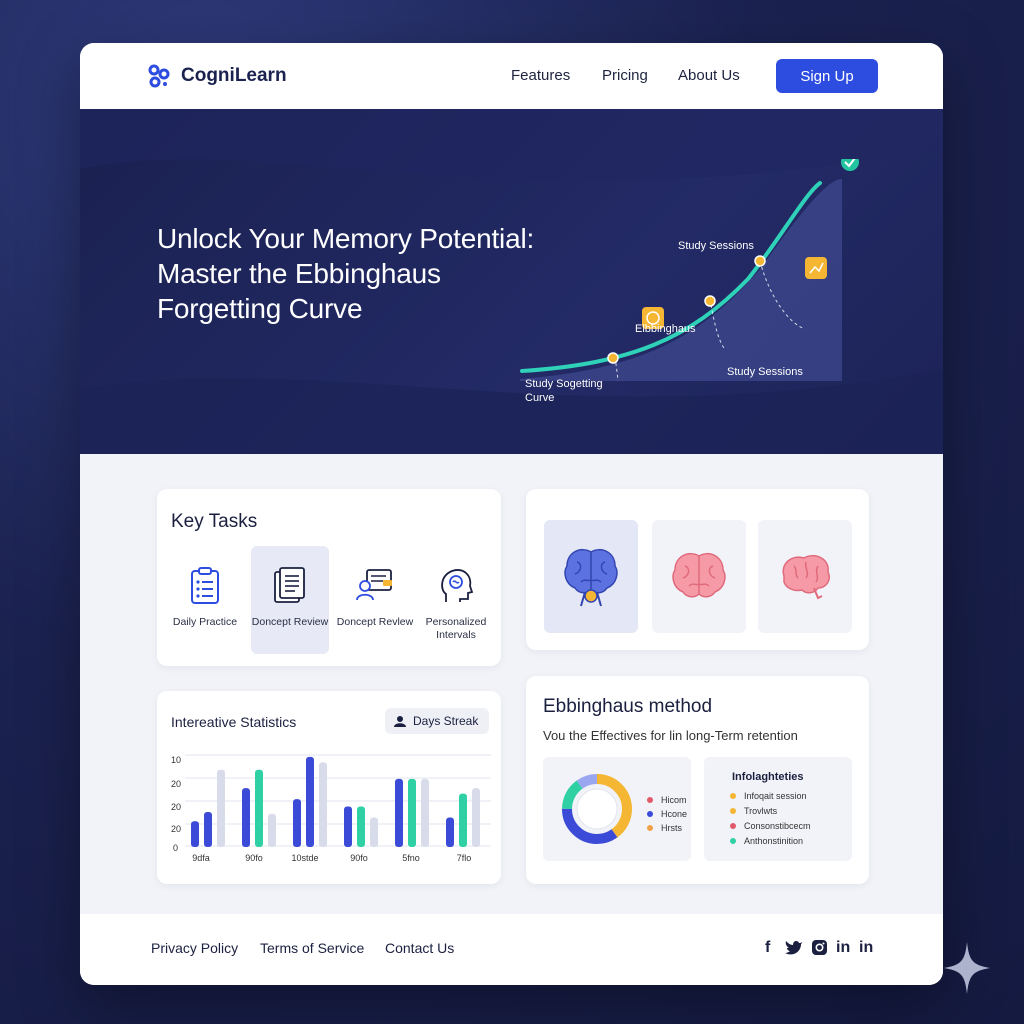 This screenshot has width=1024, height=1024. Describe the element at coordinates (709, 75) in the screenshot. I see `nav-about-us: About Us` at that location.